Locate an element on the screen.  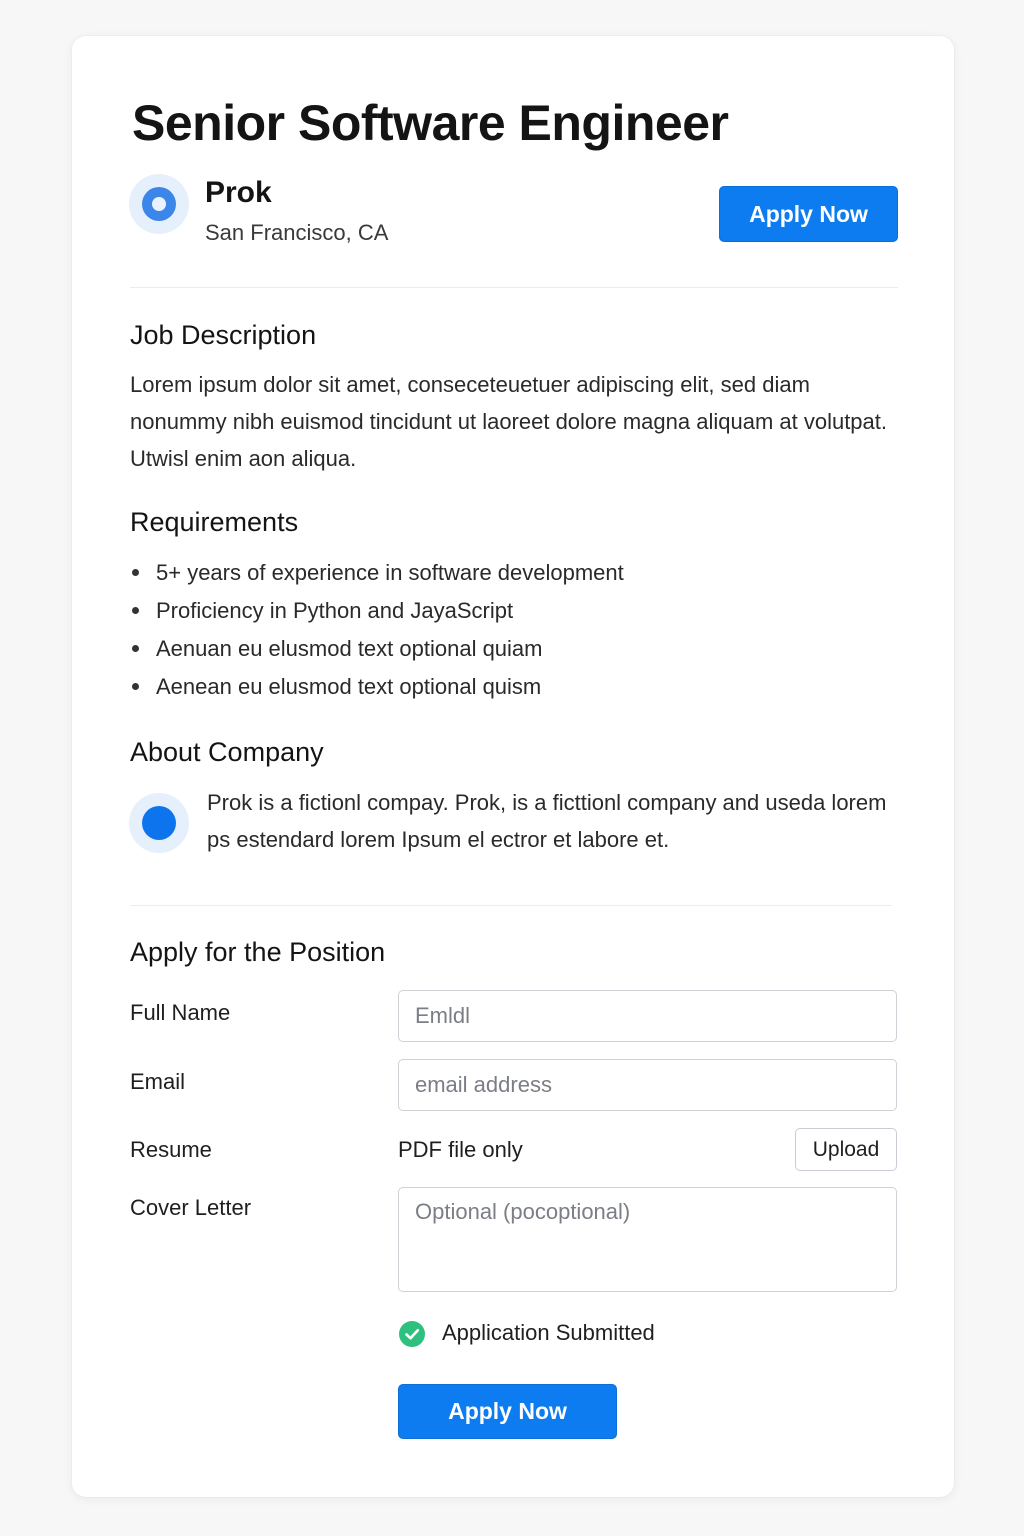
apply-now-button-submit: Apply Now is located at coordinates (507, 1411).